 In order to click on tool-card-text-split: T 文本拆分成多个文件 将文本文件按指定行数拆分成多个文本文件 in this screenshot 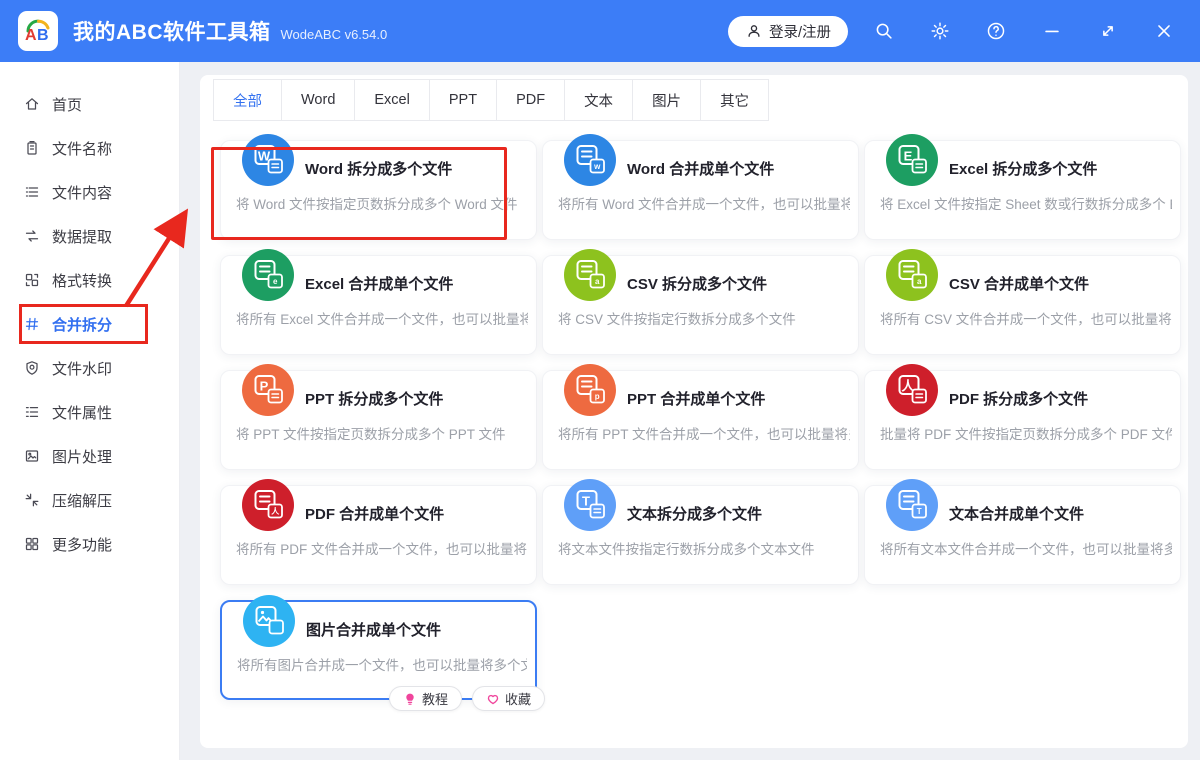, I will do `click(700, 532)`.